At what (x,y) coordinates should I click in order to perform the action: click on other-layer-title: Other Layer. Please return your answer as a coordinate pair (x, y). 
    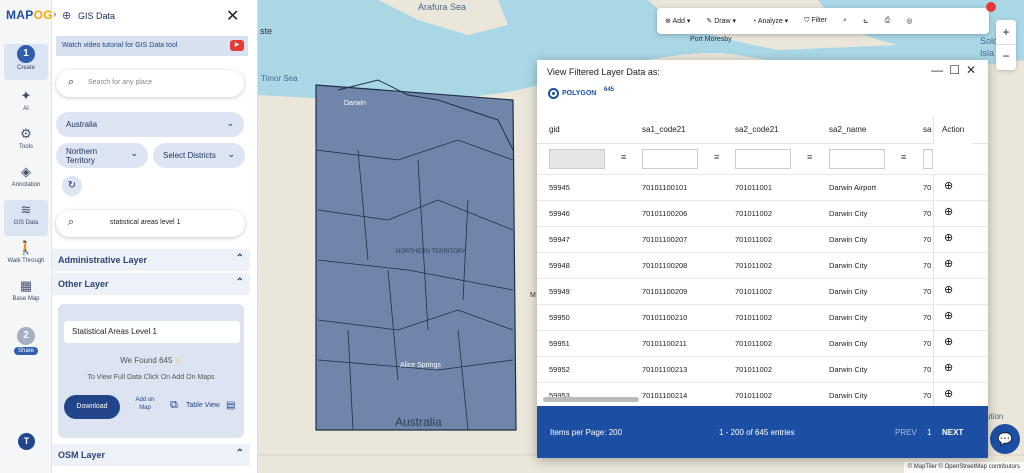
    Looking at the image, I should click on (83, 284).